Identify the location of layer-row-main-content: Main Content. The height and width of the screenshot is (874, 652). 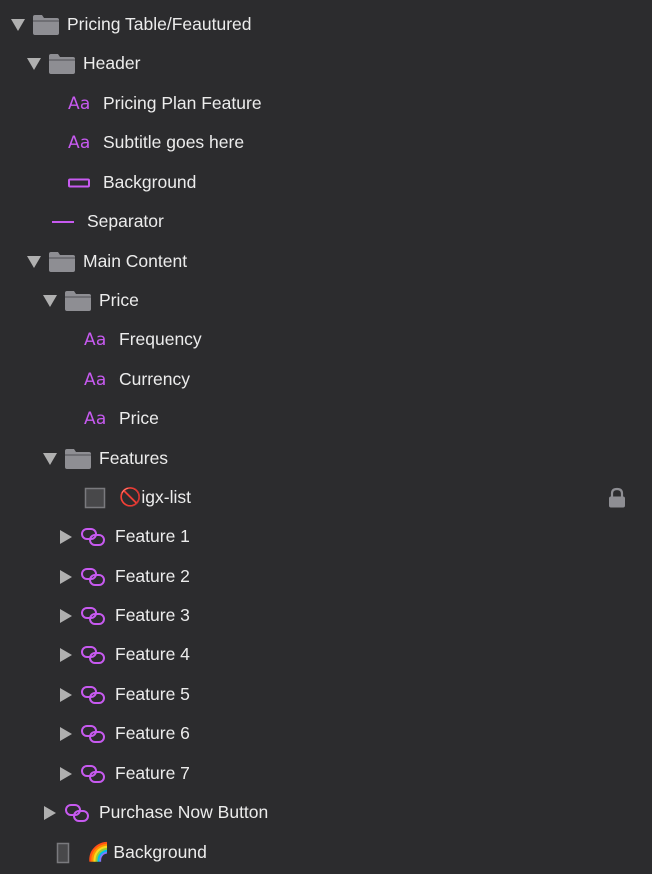
(326, 261).